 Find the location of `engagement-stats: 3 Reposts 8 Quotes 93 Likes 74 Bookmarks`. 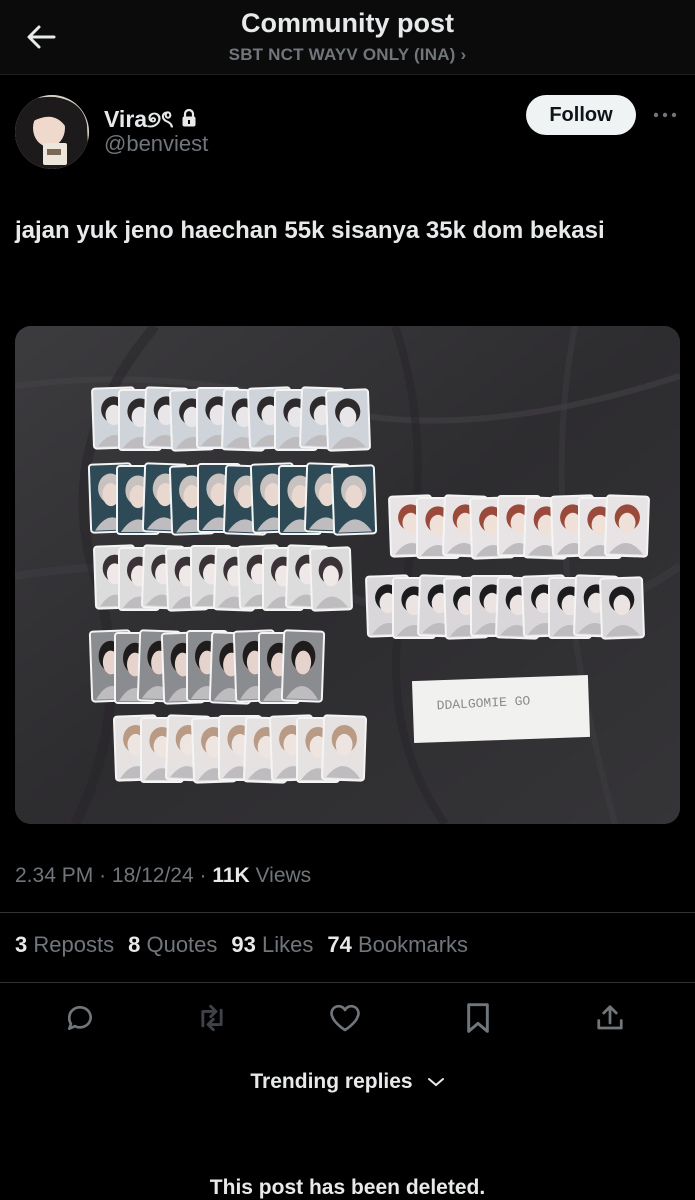

engagement-stats: 3 Reposts 8 Quotes 93 Likes 74 Bookmarks is located at coordinates (241, 945).